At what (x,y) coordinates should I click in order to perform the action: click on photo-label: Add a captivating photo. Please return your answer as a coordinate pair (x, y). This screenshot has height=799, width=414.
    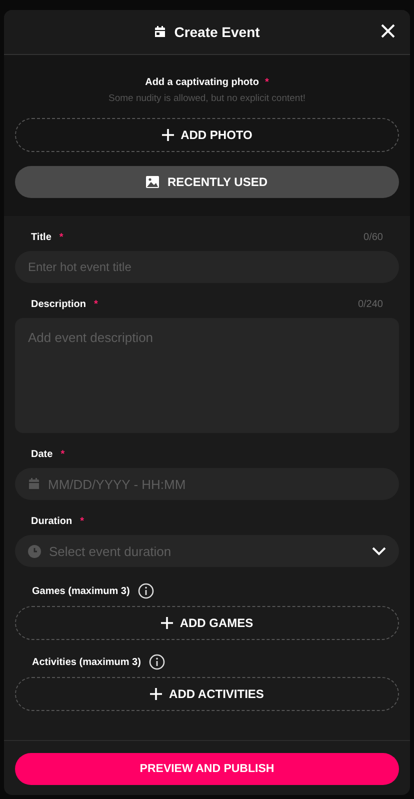
    Looking at the image, I should click on (202, 82).